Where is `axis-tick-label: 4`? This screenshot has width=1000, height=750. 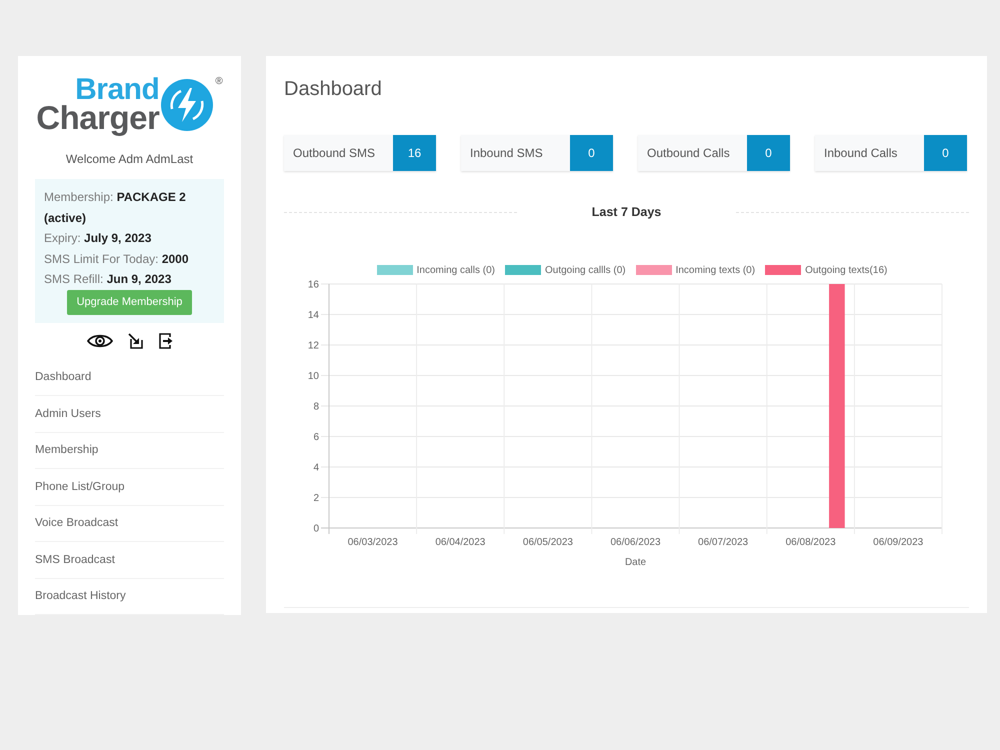
axis-tick-label: 4 is located at coordinates (316, 468).